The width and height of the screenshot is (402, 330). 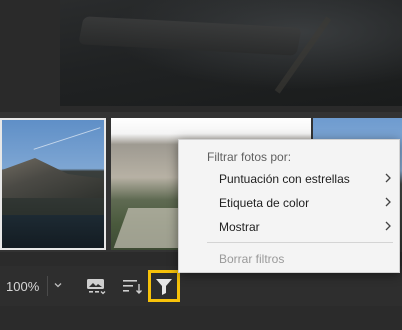 I want to click on zoom-select: 100%, so click(x=34, y=286).